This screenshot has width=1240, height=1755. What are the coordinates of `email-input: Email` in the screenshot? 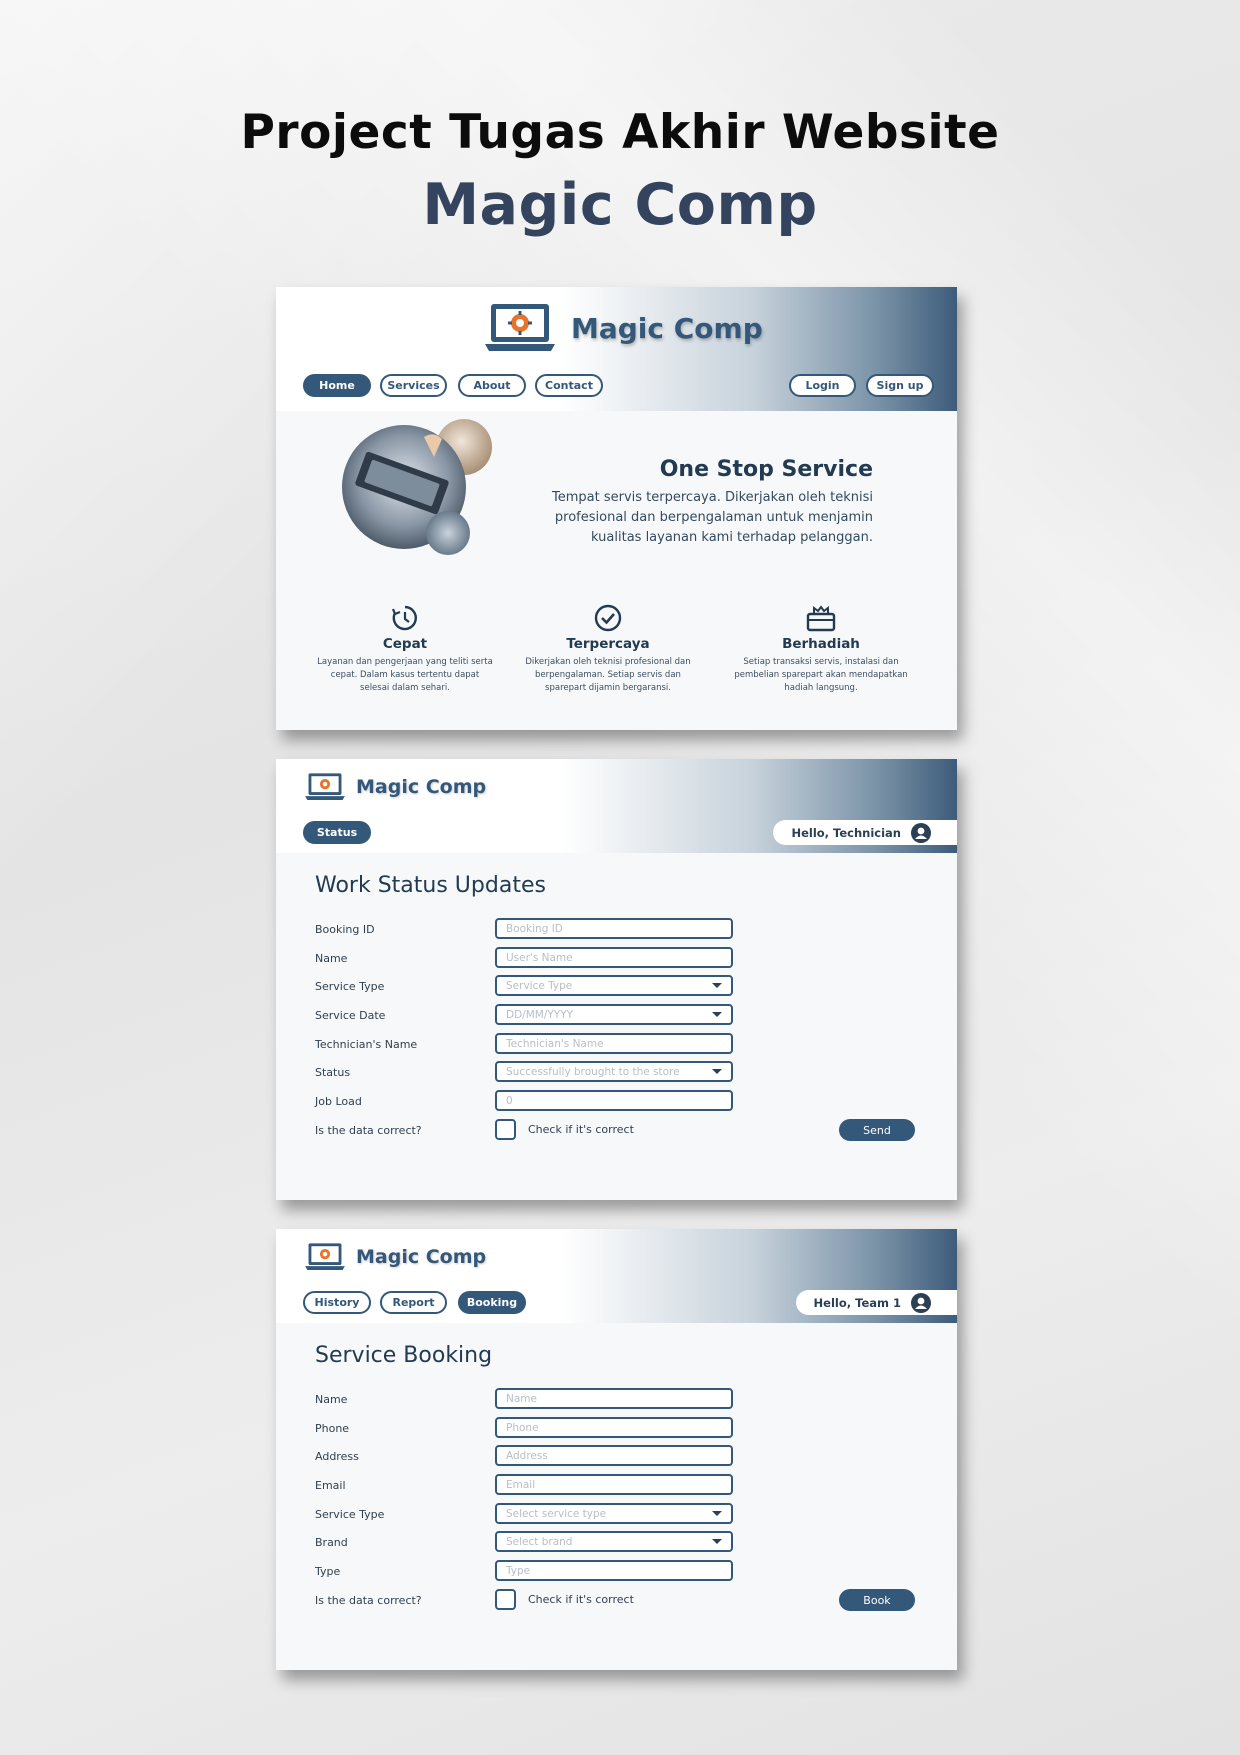 It's located at (614, 1484).